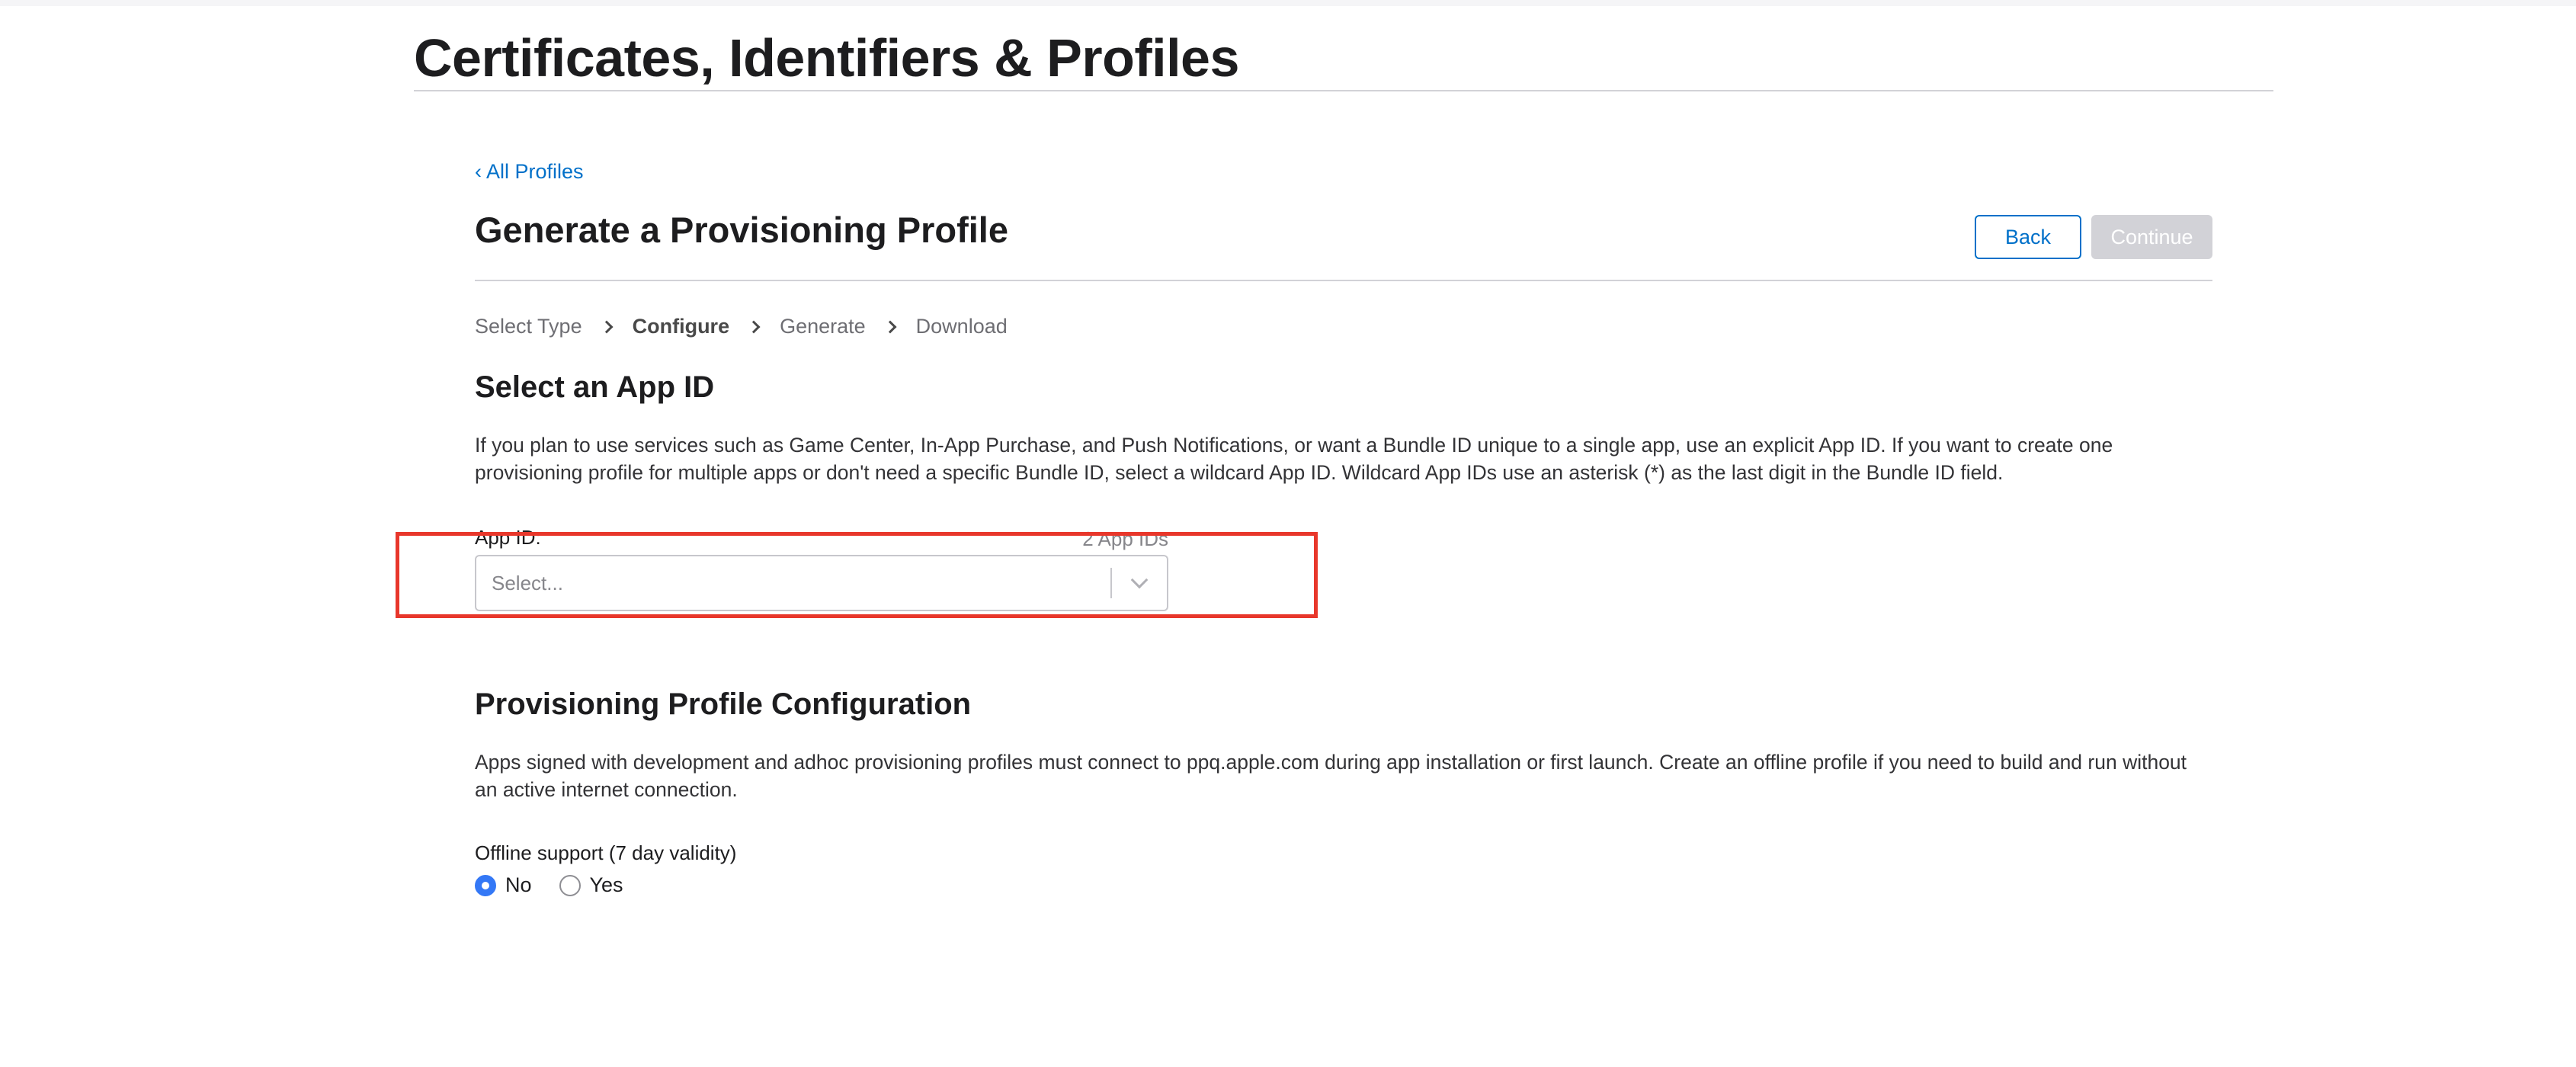 The height and width of the screenshot is (1067, 2576). I want to click on chevron-down-icon, so click(1139, 583).